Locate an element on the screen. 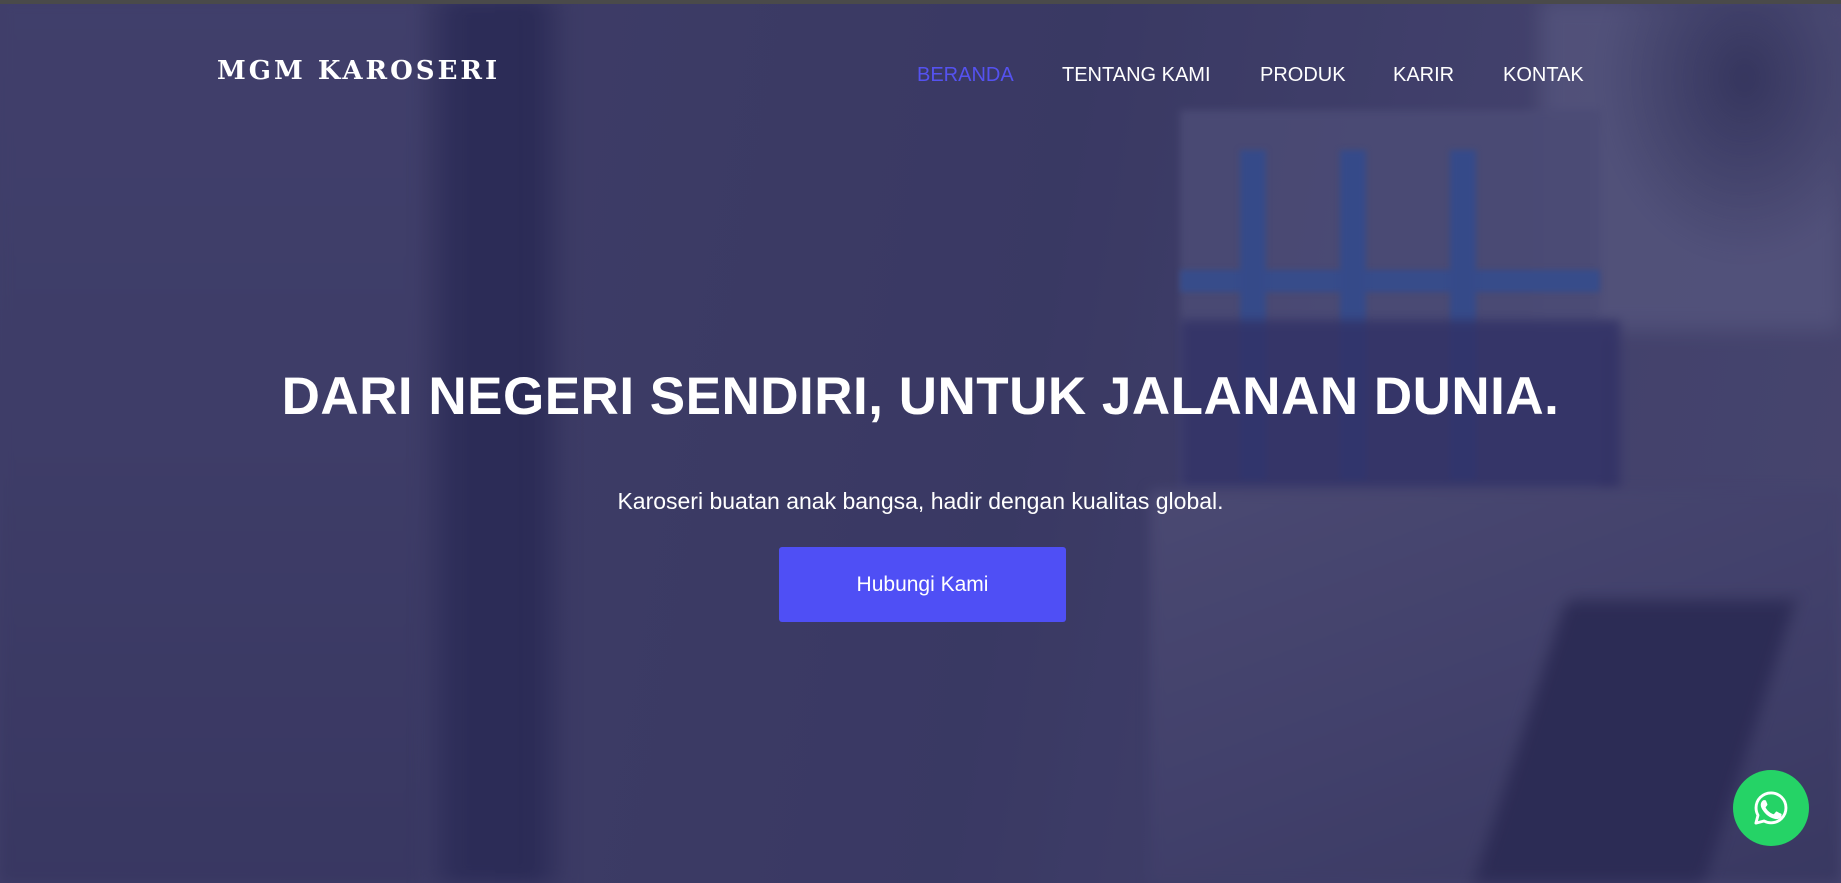  whatsapp-icon is located at coordinates (1771, 808).